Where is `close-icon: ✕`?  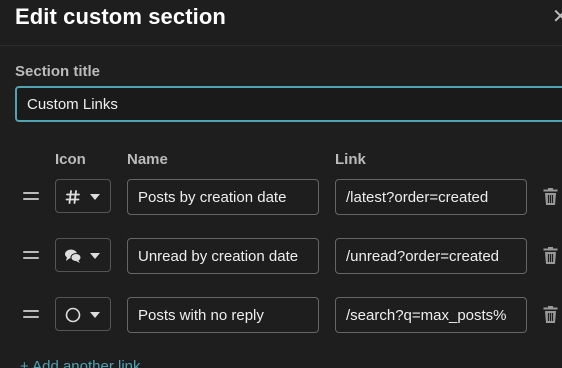
close-icon: ✕ is located at coordinates (557, 18).